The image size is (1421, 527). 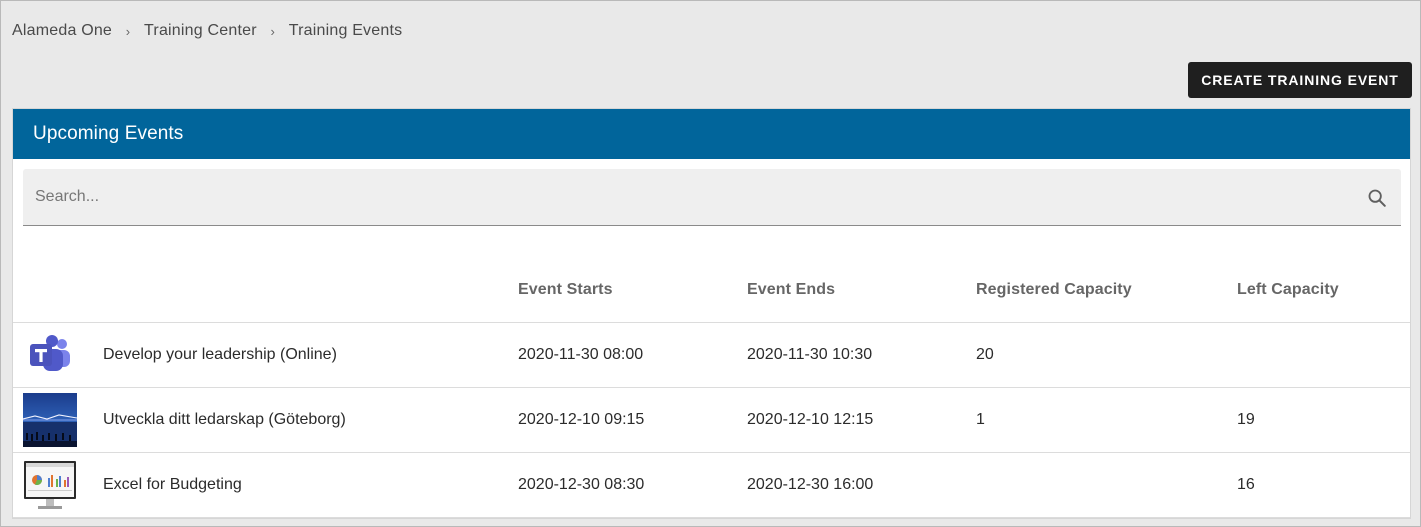 I want to click on breadcrumb-item-training-center: Training Center, so click(x=200, y=31).